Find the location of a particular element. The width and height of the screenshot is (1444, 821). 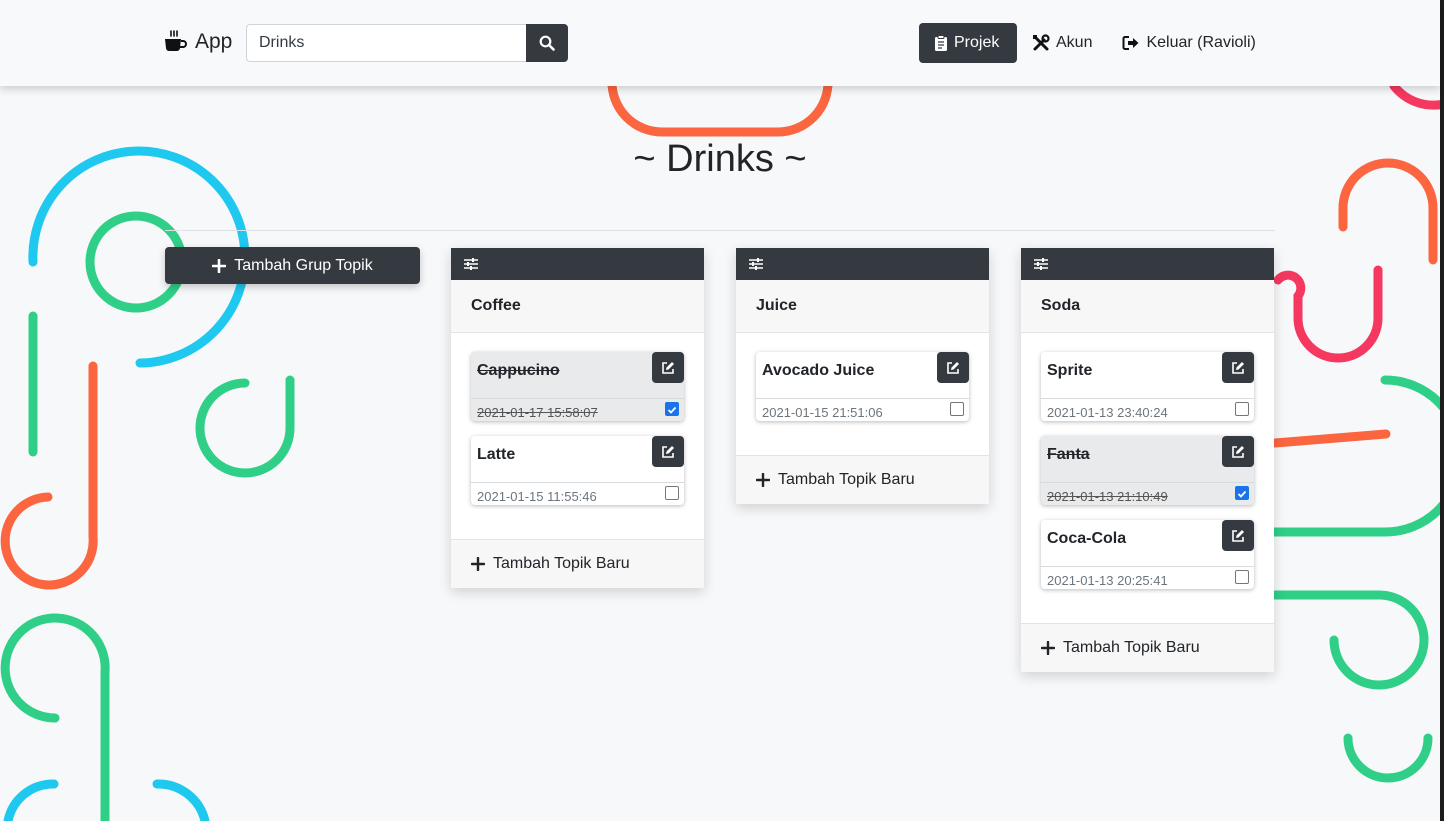

topic-card: Sprite 2021-01-13 23:40:24 is located at coordinates (1147, 386).